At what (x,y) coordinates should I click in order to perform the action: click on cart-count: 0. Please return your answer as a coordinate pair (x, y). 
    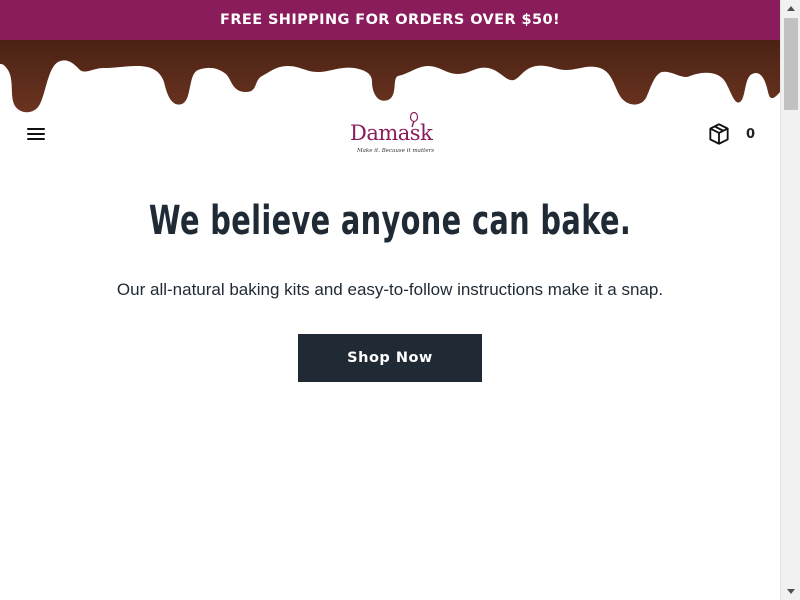
    Looking at the image, I should click on (751, 134).